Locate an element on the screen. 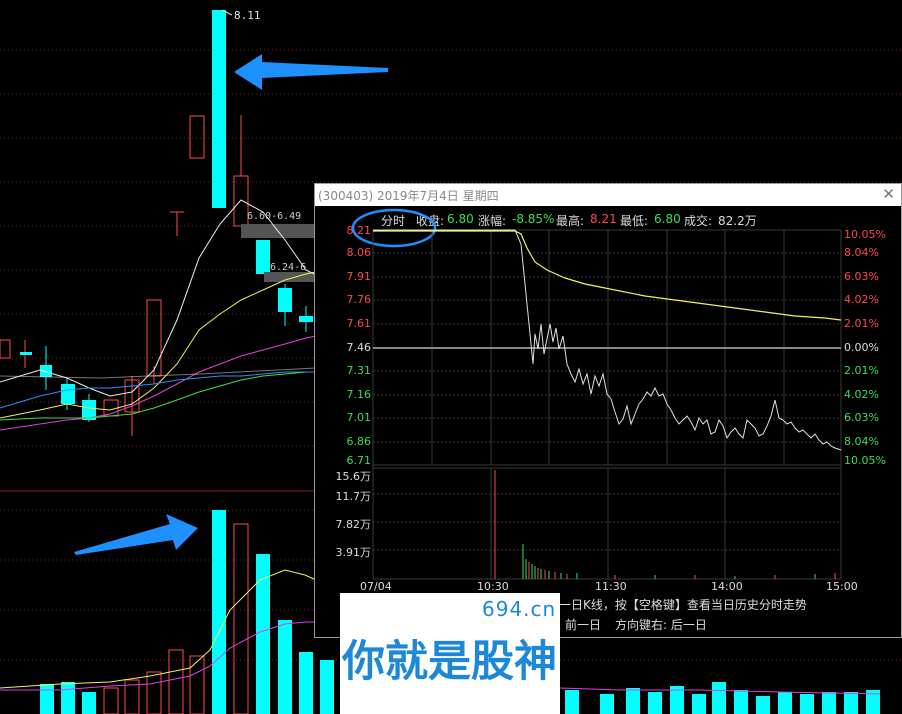  price-tick: 6.86 is located at coordinates (359, 441).